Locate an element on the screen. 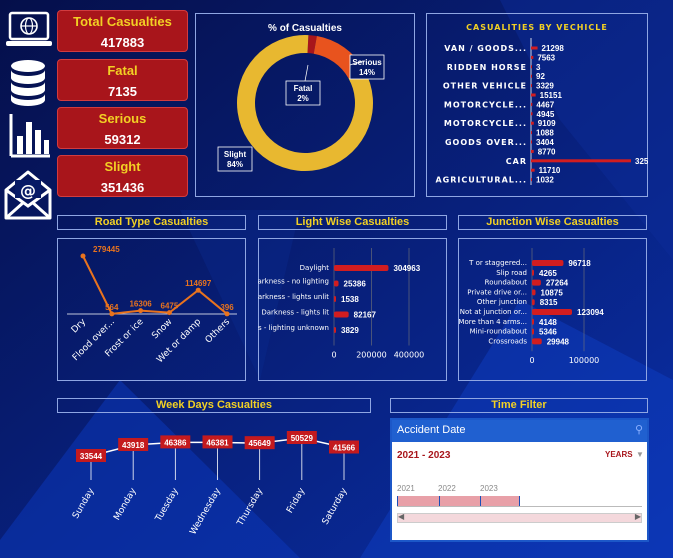  kpi-value: 351436 is located at coordinates (122, 187).